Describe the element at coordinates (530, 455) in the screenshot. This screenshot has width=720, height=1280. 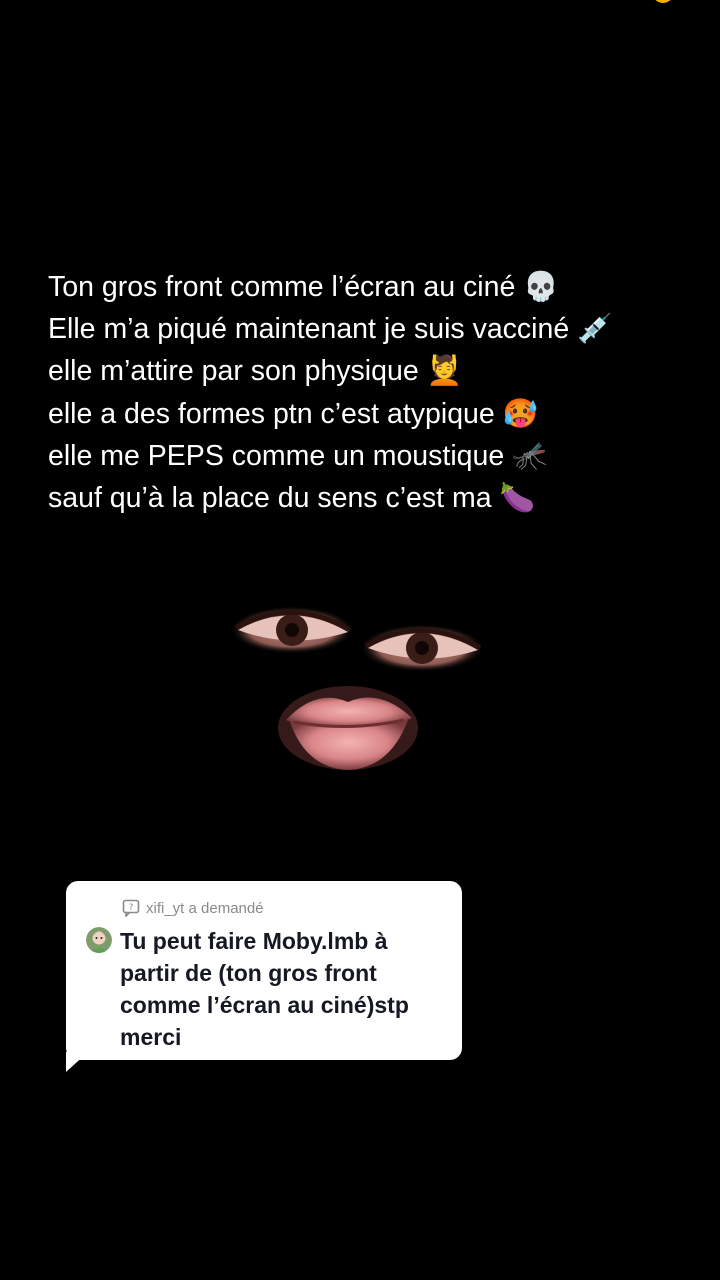
I see `mosquito-icon: 🦟` at that location.